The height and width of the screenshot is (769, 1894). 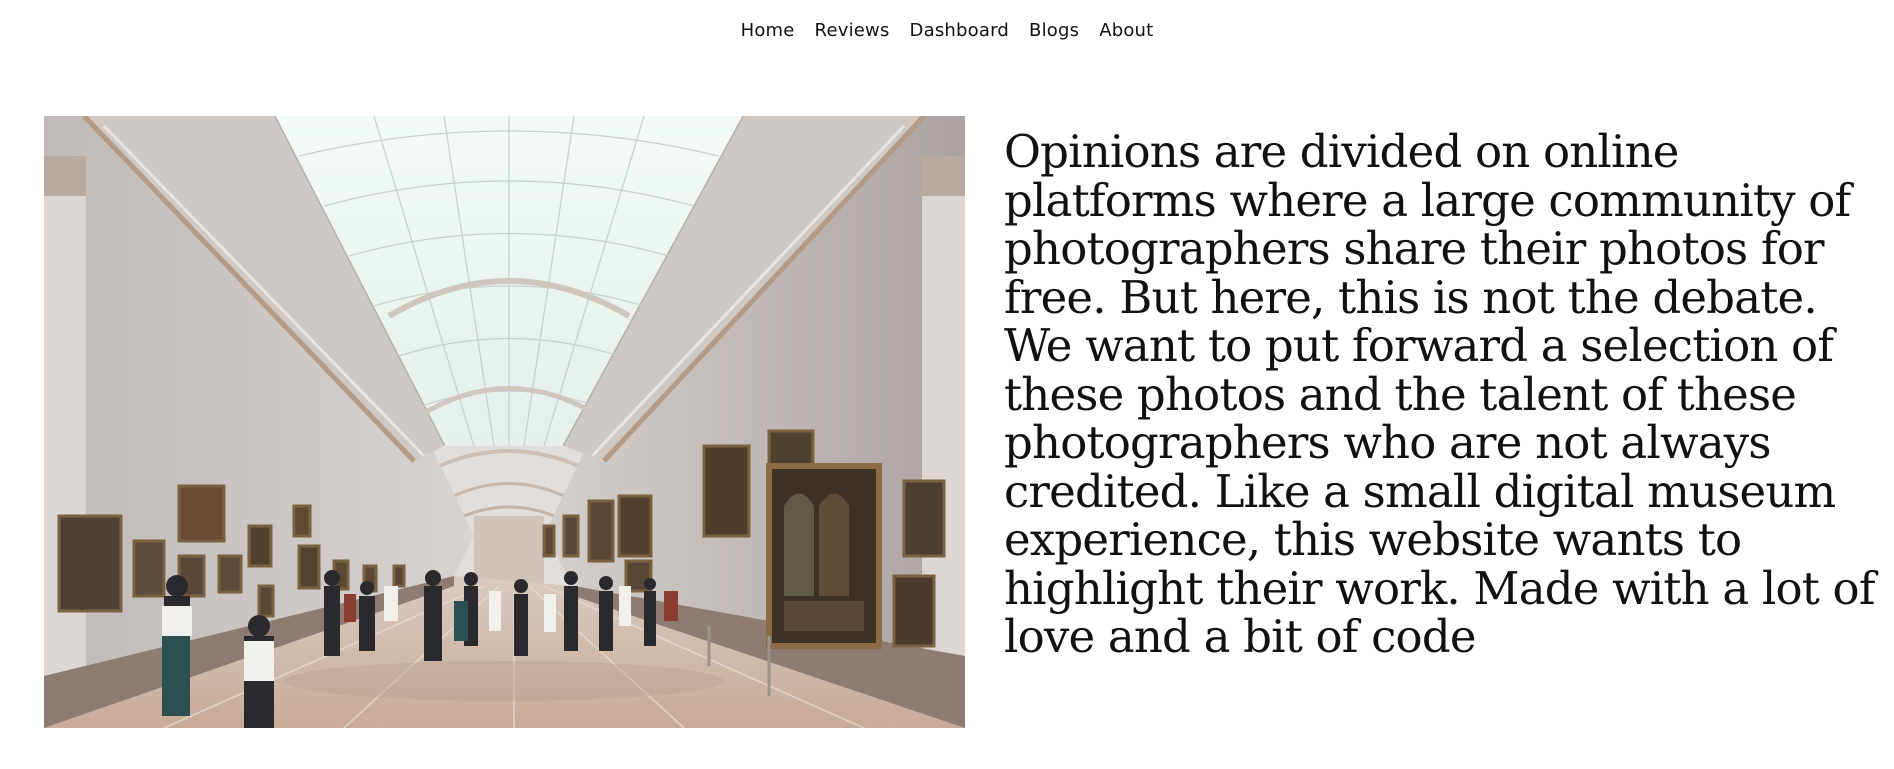 I want to click on nav-blogs: Blogs, so click(x=1054, y=30).